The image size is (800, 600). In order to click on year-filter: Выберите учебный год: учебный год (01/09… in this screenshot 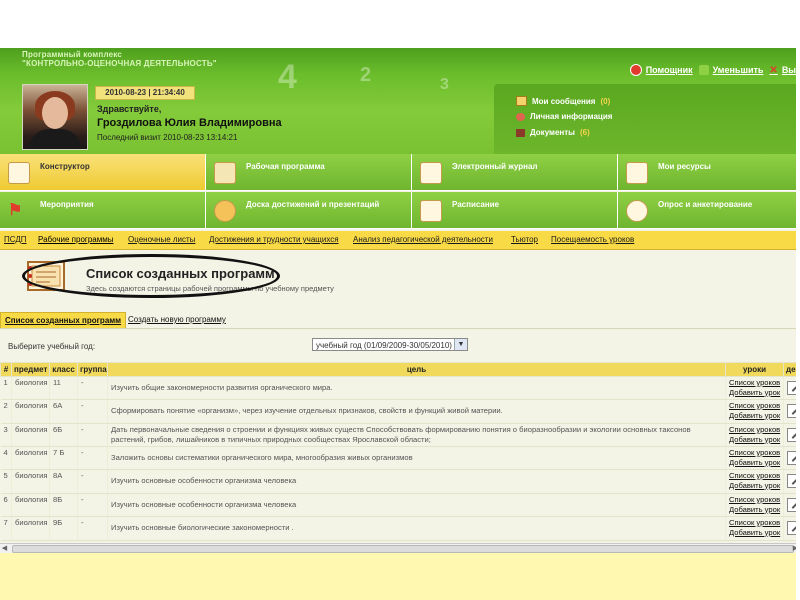, I will do `click(400, 344)`.